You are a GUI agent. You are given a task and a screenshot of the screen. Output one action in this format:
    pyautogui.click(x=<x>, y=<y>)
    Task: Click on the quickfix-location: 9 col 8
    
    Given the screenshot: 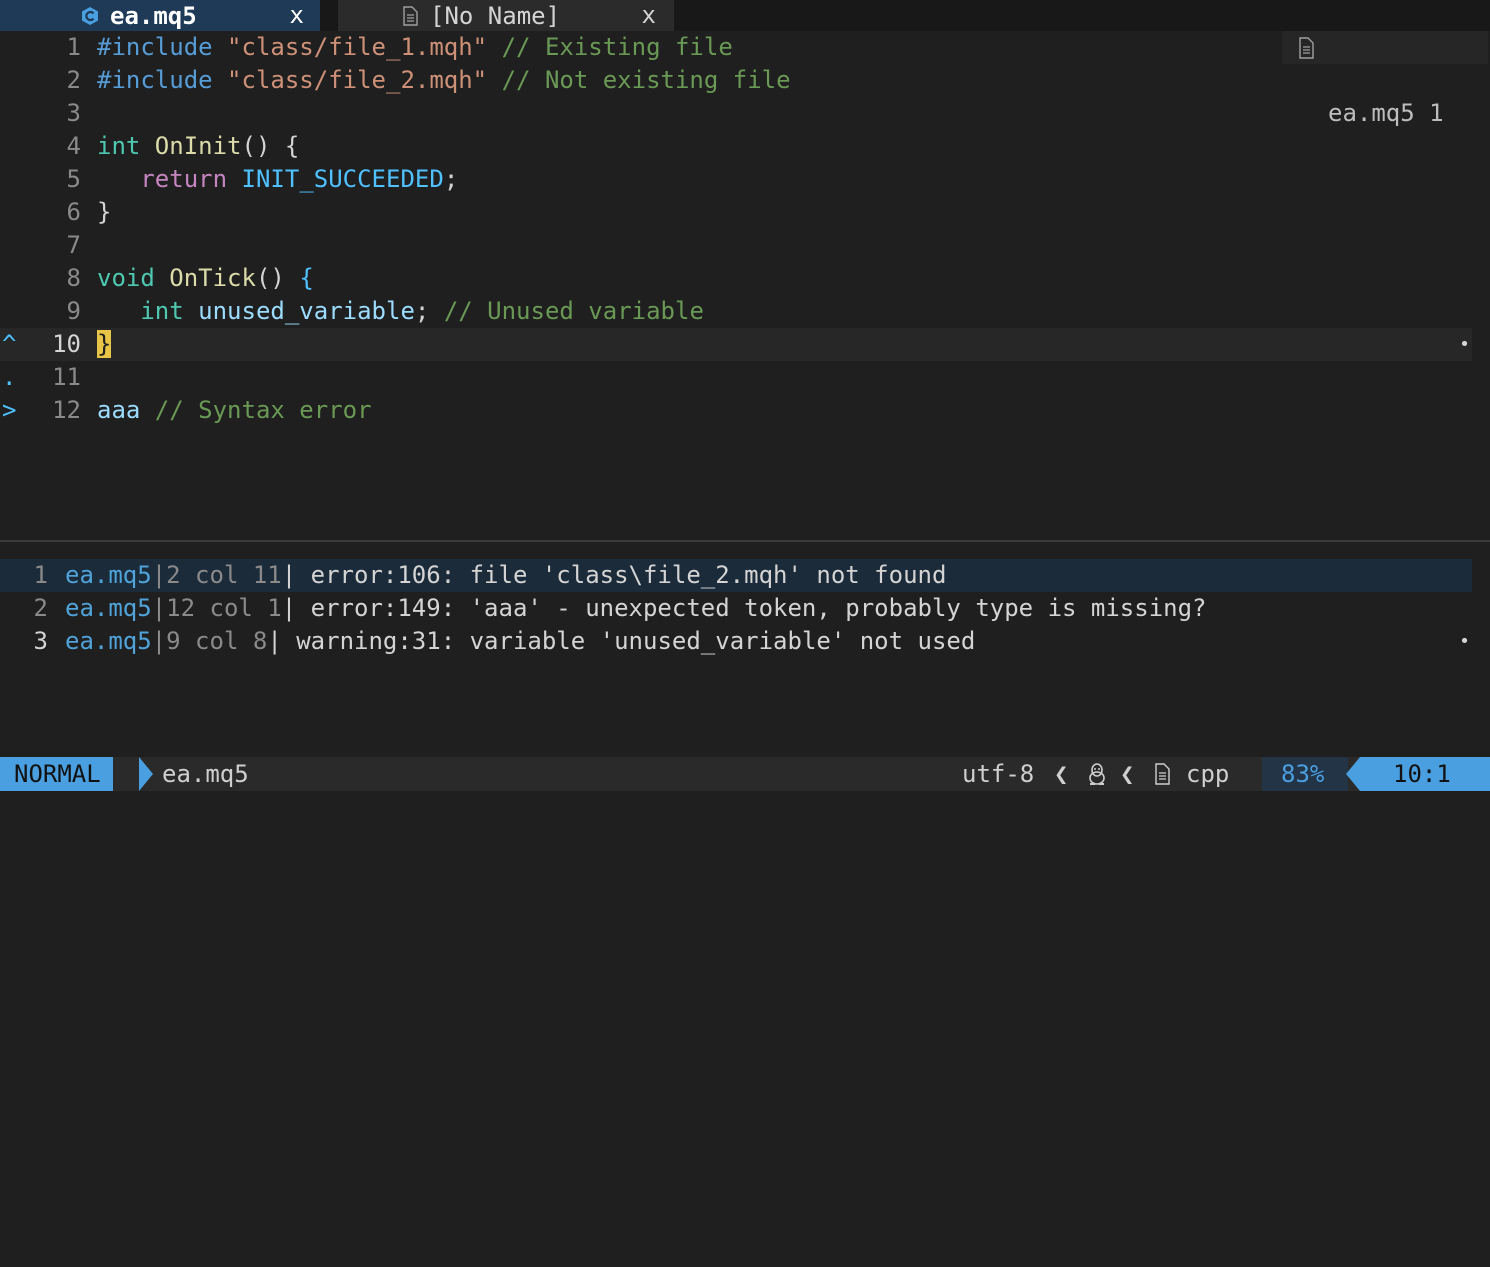 What is the action you would take?
    pyautogui.click(x=217, y=641)
    